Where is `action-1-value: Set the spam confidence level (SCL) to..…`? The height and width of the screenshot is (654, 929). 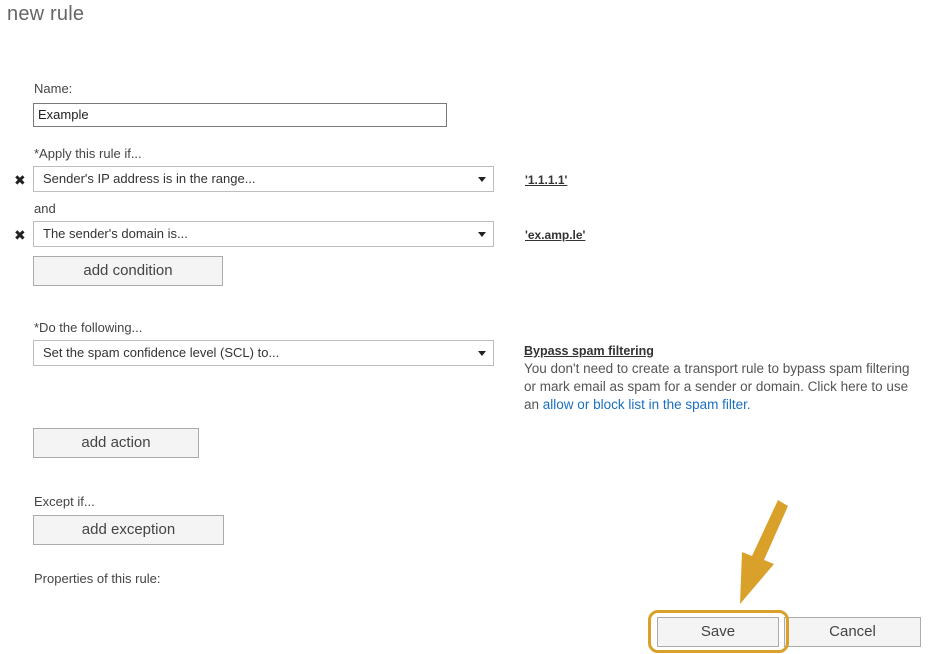
action-1-value: Set the spam confidence level (SCL) to..… is located at coordinates (161, 352).